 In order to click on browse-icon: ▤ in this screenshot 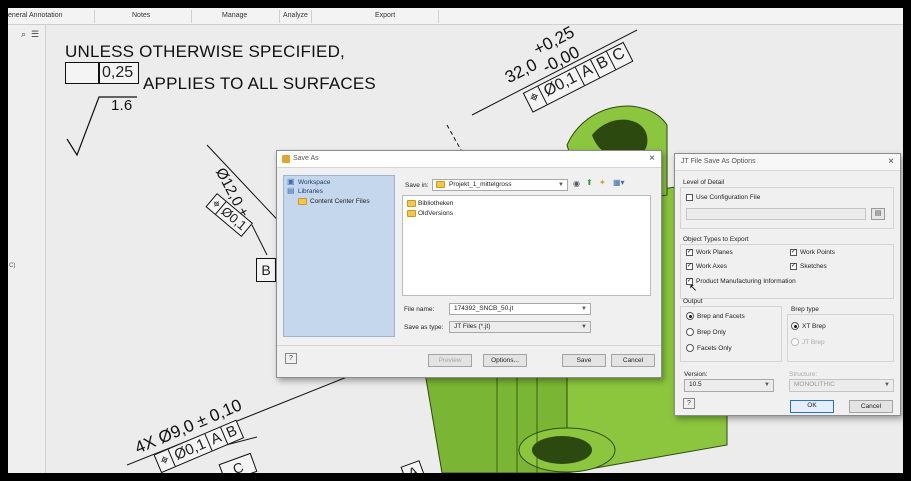, I will do `click(878, 214)`.